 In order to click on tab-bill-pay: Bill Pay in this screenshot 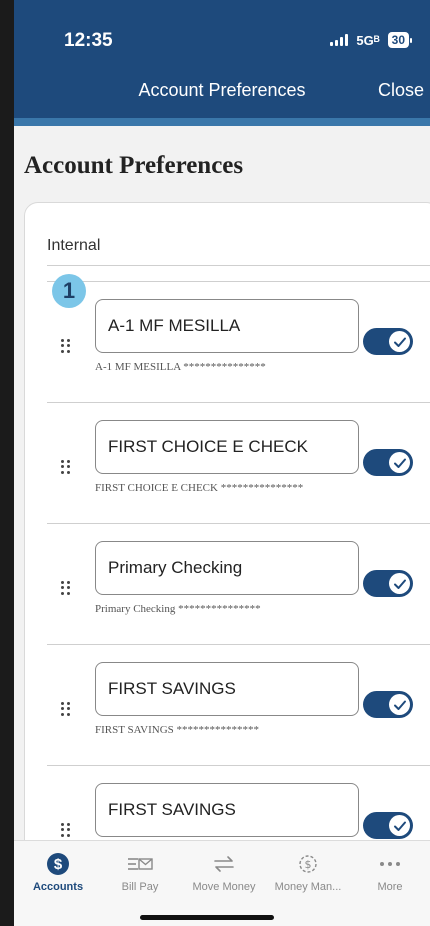, I will do `click(140, 872)`.